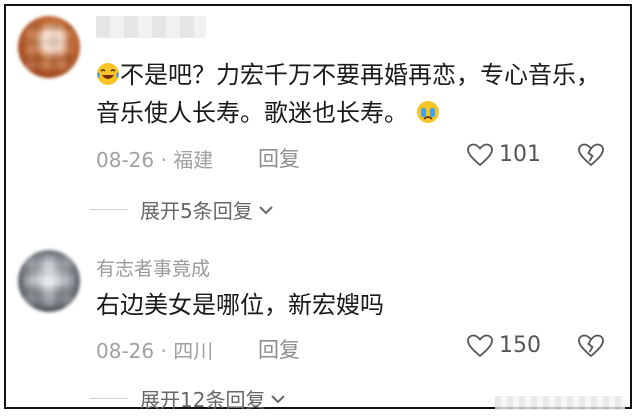 The image size is (640, 417). Describe the element at coordinates (151, 27) in the screenshot. I see `username-blurred` at that location.